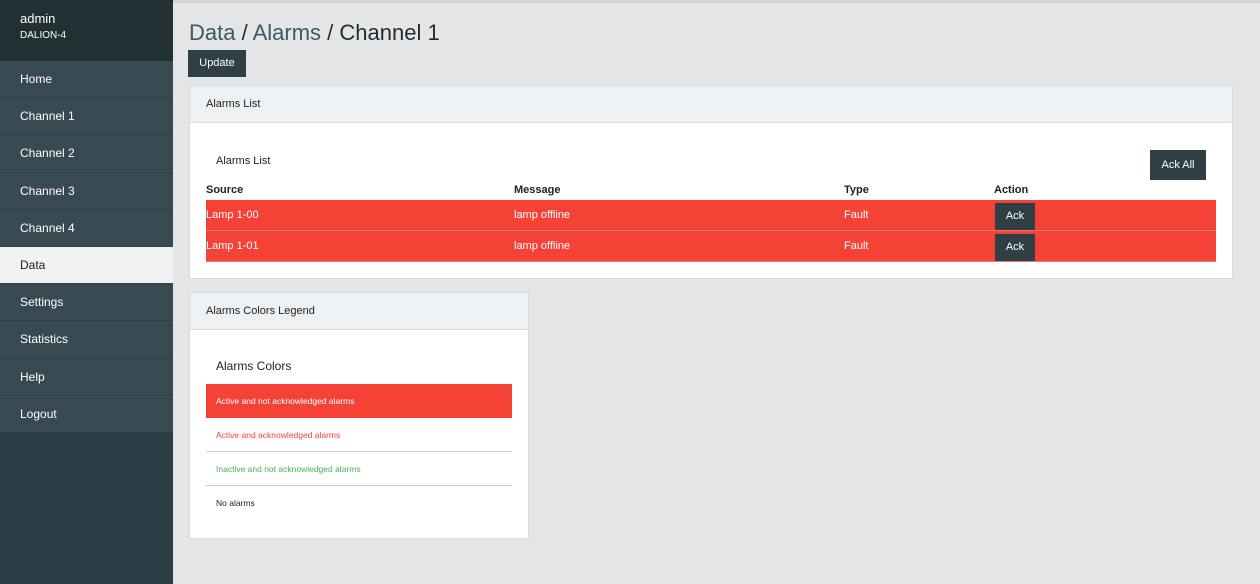 This screenshot has height=584, width=1260. What do you see at coordinates (359, 311) in the screenshot?
I see `legend-panel-header: Alarms Colors Legend` at bounding box center [359, 311].